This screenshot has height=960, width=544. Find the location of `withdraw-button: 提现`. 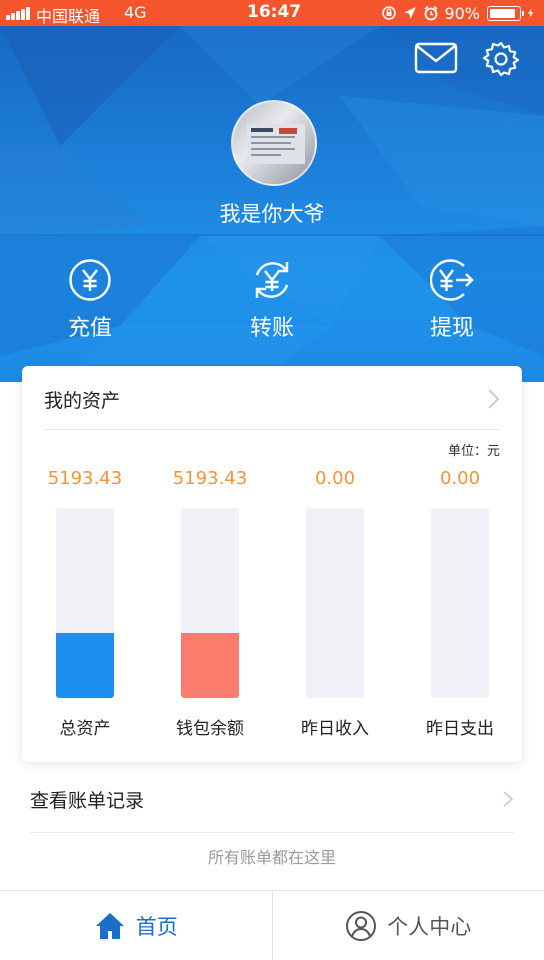

withdraw-button: 提现 is located at coordinates (452, 300).